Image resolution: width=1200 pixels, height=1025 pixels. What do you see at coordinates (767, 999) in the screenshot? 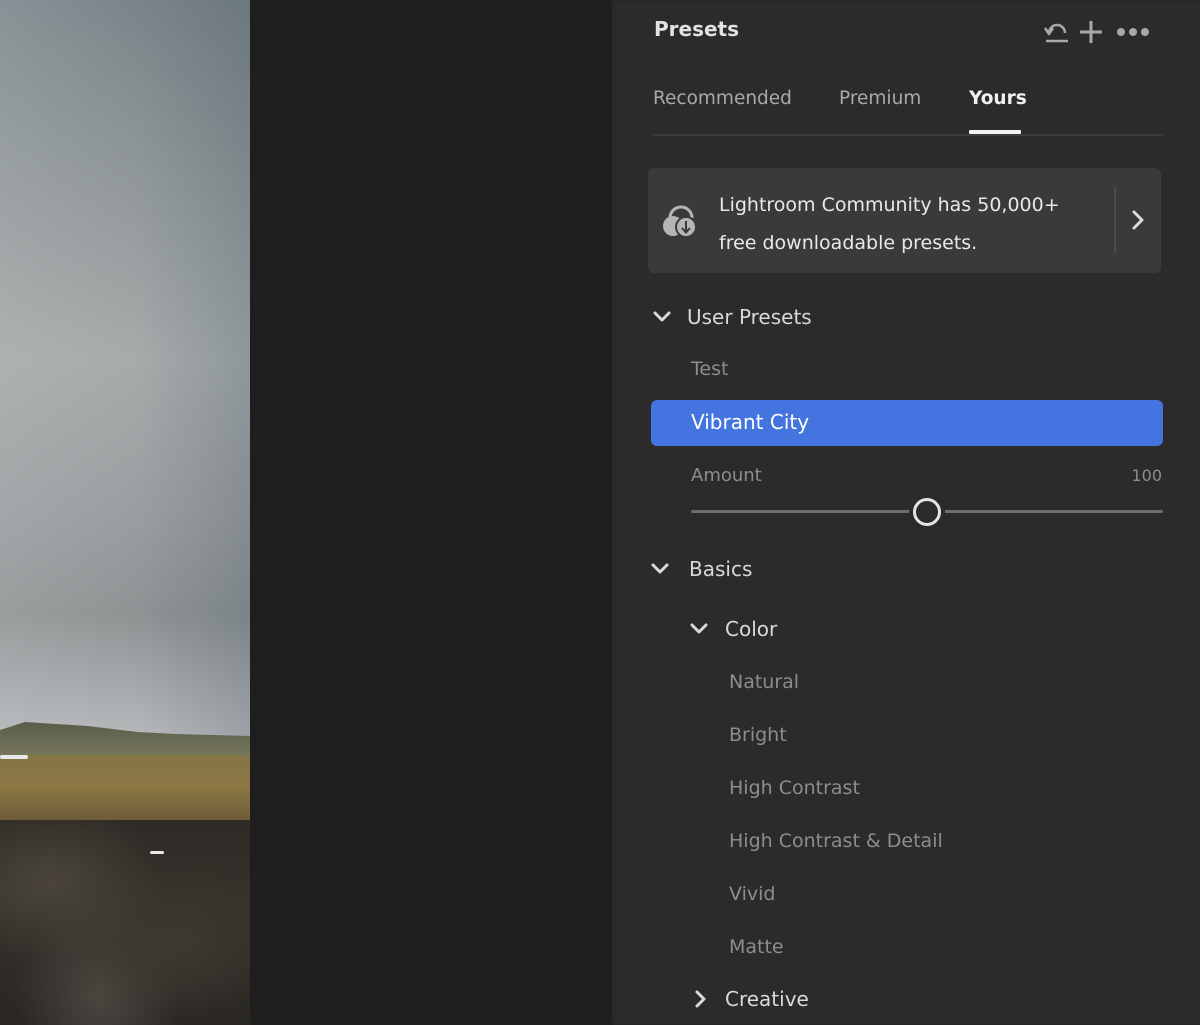
I see `group-label: Creative` at bounding box center [767, 999].